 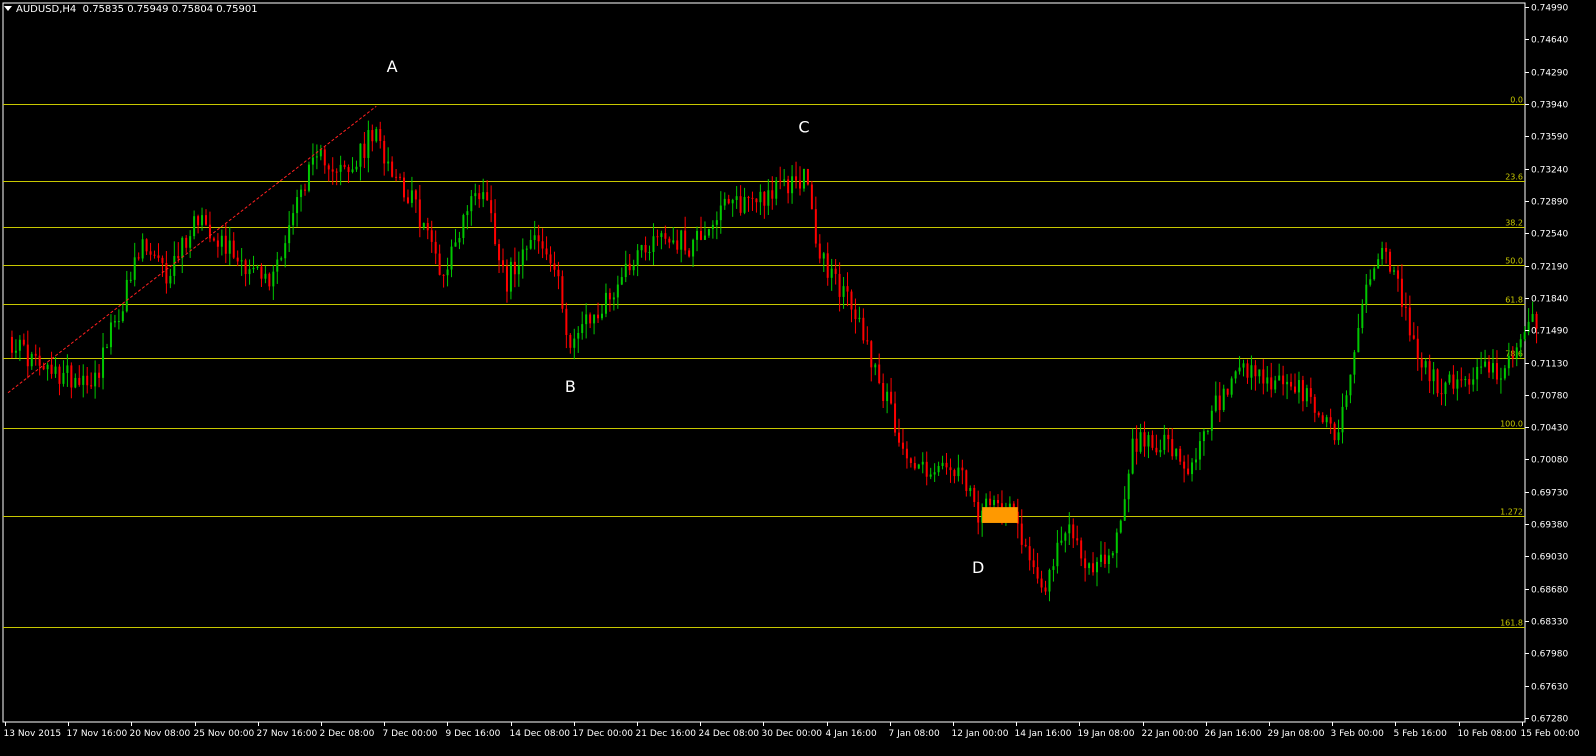 I want to click on symbol-label: AUDUSD,H4, so click(x=46, y=9).